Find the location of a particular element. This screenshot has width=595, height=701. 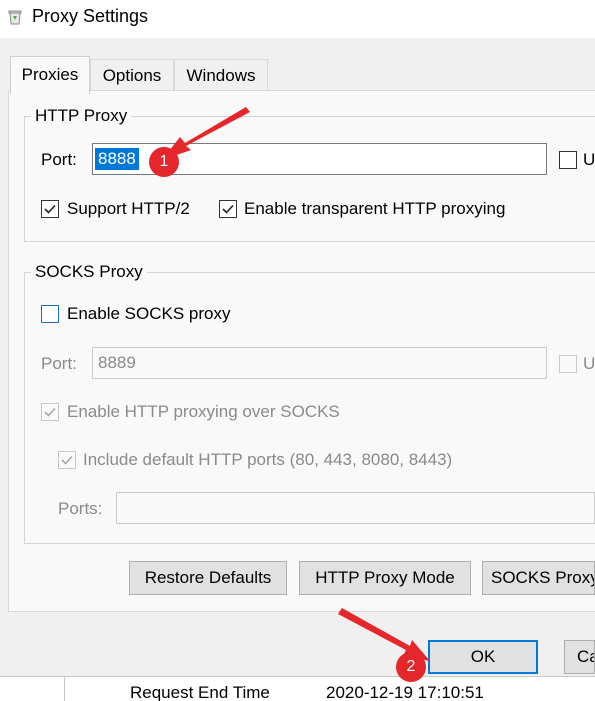

recycle-bin-icon is located at coordinates (15, 17).